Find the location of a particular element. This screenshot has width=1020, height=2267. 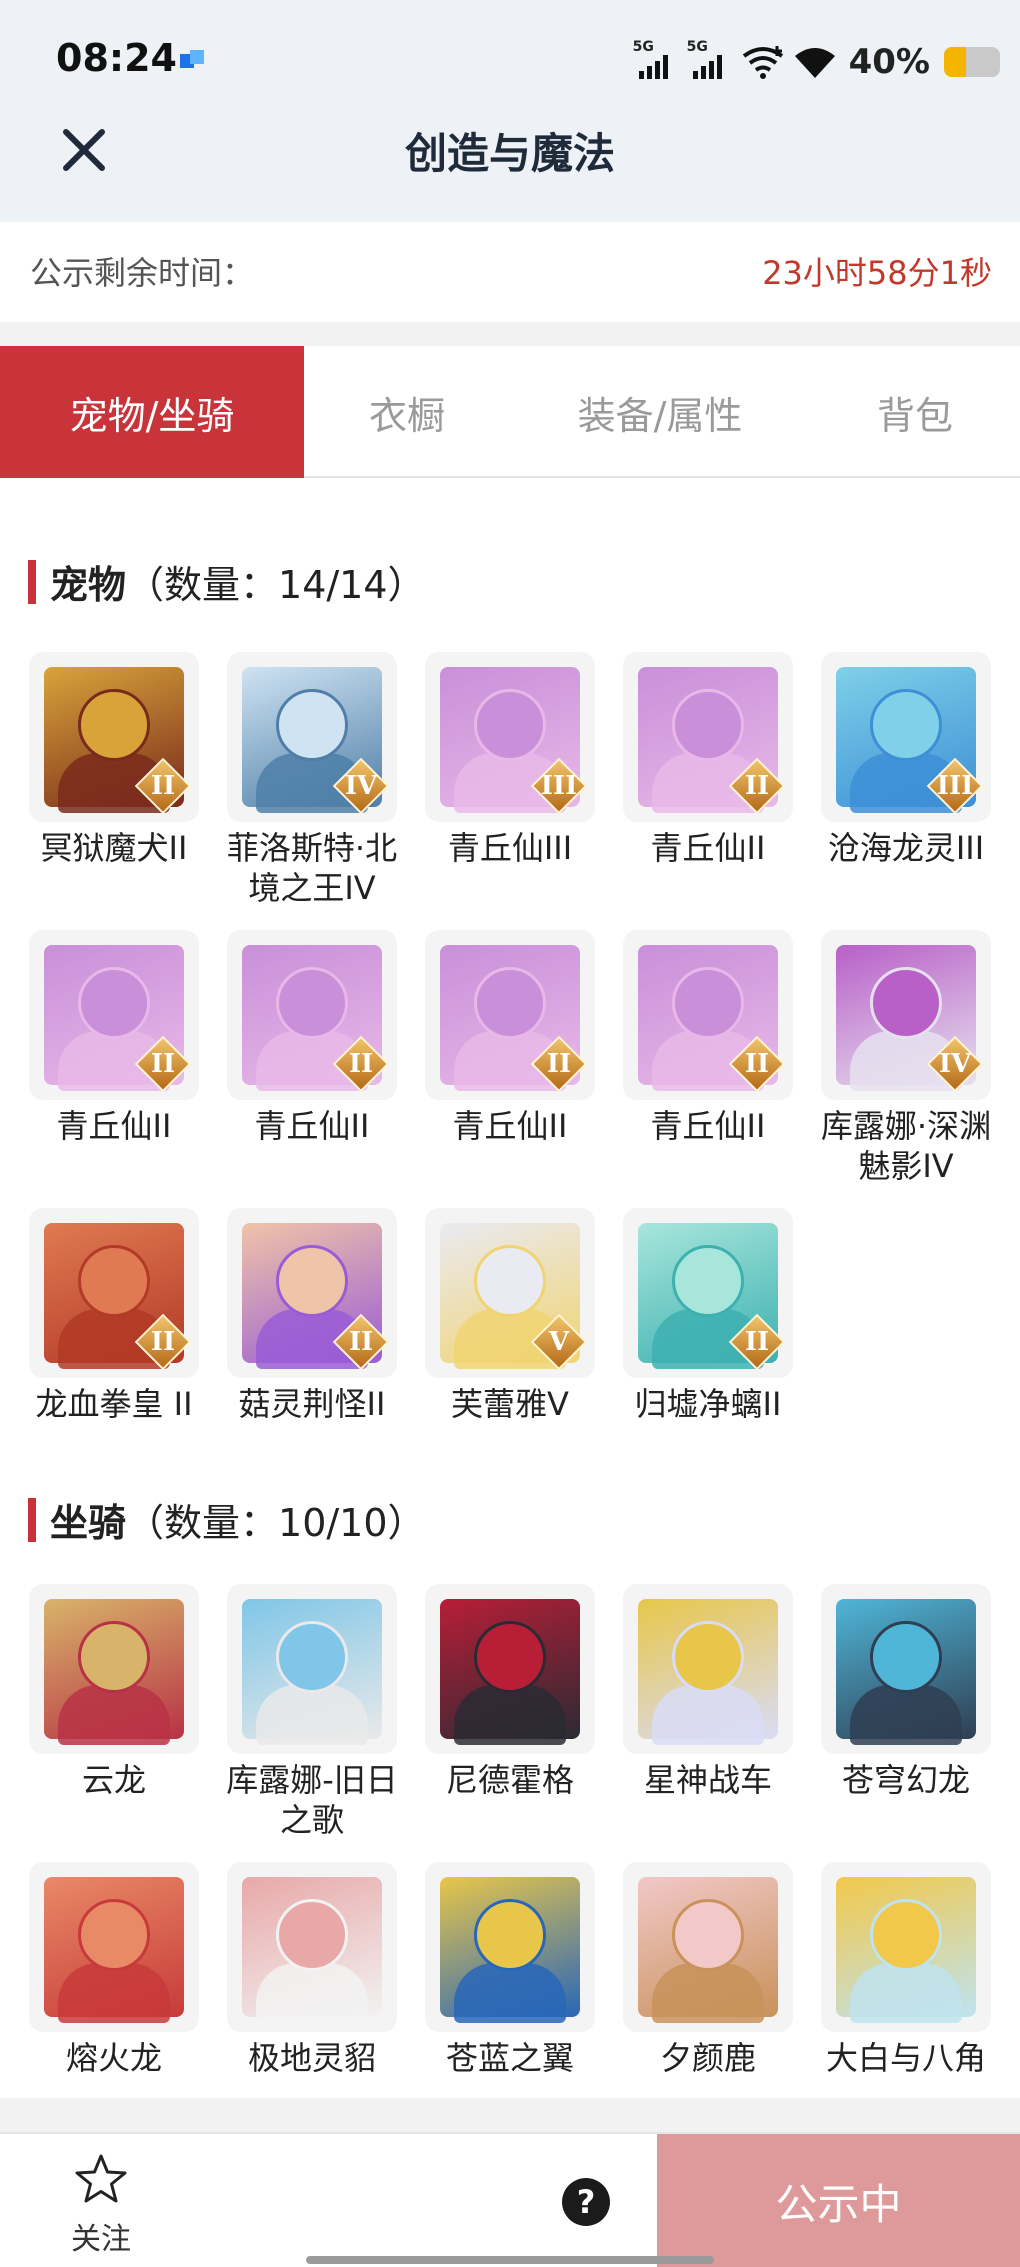

mounts-section-title: 坐骑 （数量：10/10） is located at coordinates (227, 1519).